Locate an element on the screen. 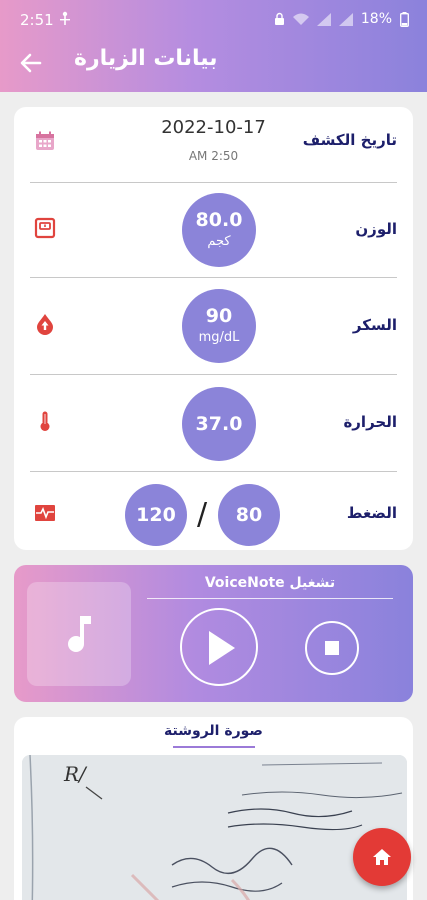 Image resolution: width=427 pixels, height=900 pixels. sugar-circle: 90 mg/dL is located at coordinates (219, 326).